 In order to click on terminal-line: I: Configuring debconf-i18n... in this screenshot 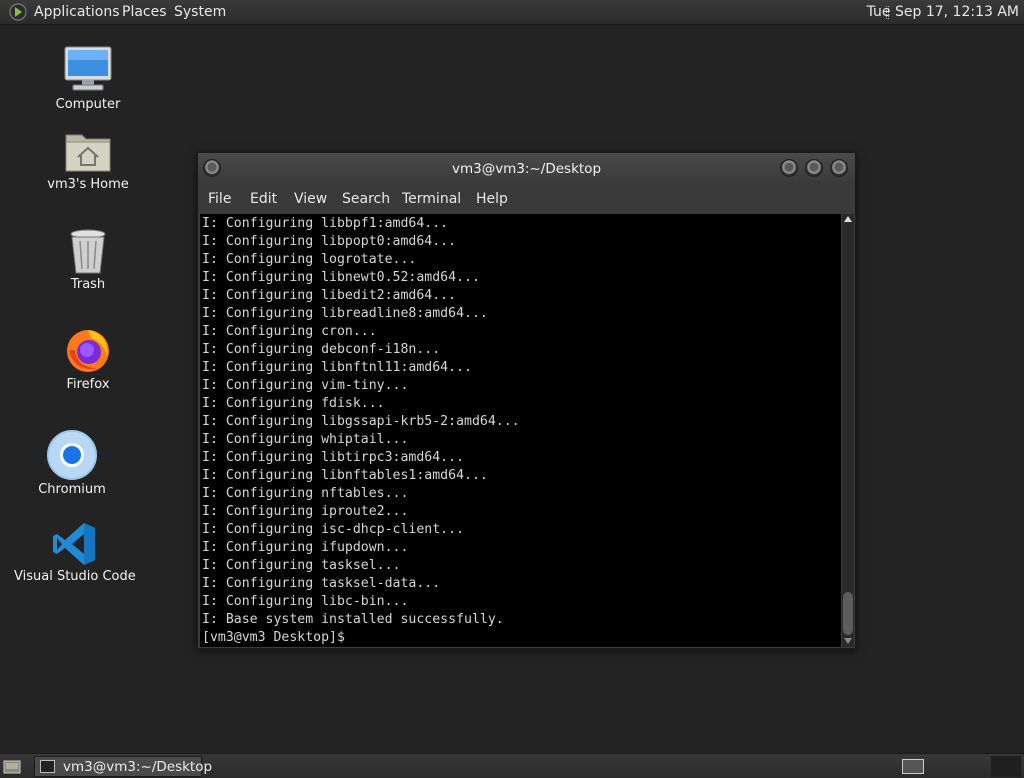, I will do `click(321, 349)`.